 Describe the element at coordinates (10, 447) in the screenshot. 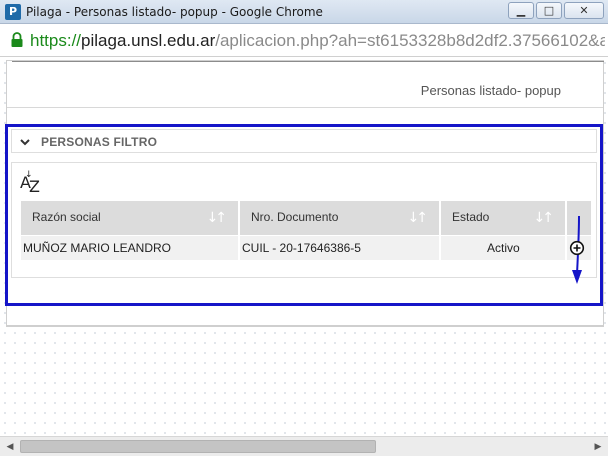

I see `scroll-left-icon: ◀` at that location.